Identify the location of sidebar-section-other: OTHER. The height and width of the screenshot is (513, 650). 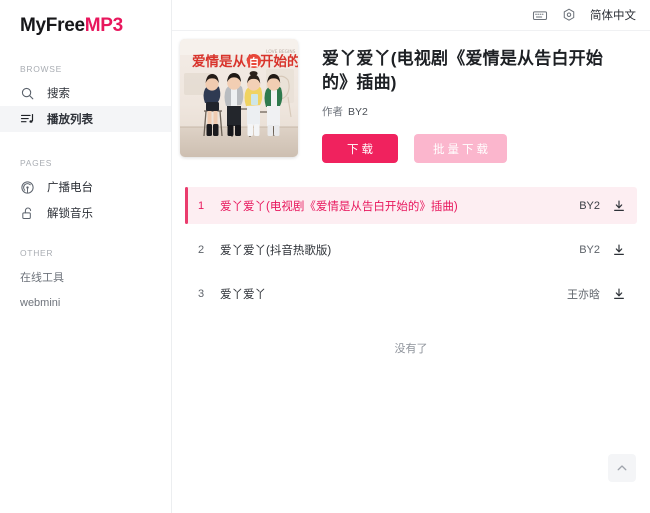
(37, 253).